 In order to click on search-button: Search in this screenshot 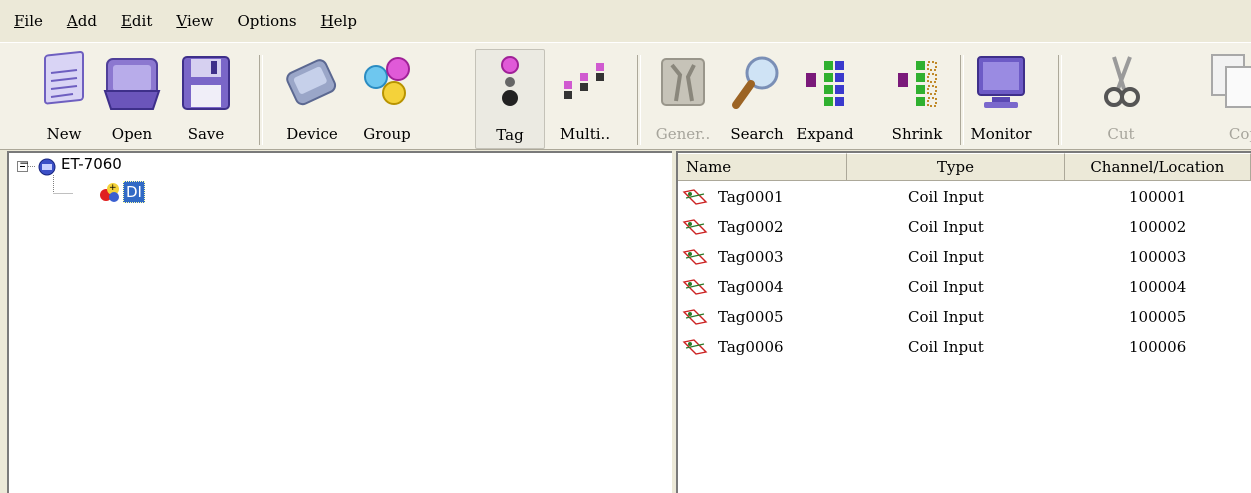, I will do `click(757, 99)`.